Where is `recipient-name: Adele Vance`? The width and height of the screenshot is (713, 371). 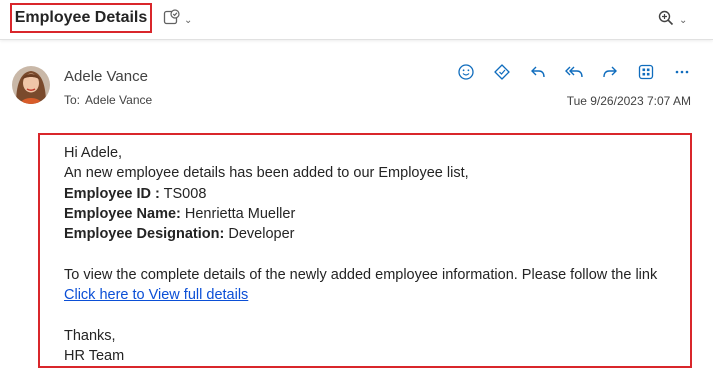
recipient-name: Adele Vance is located at coordinates (118, 100).